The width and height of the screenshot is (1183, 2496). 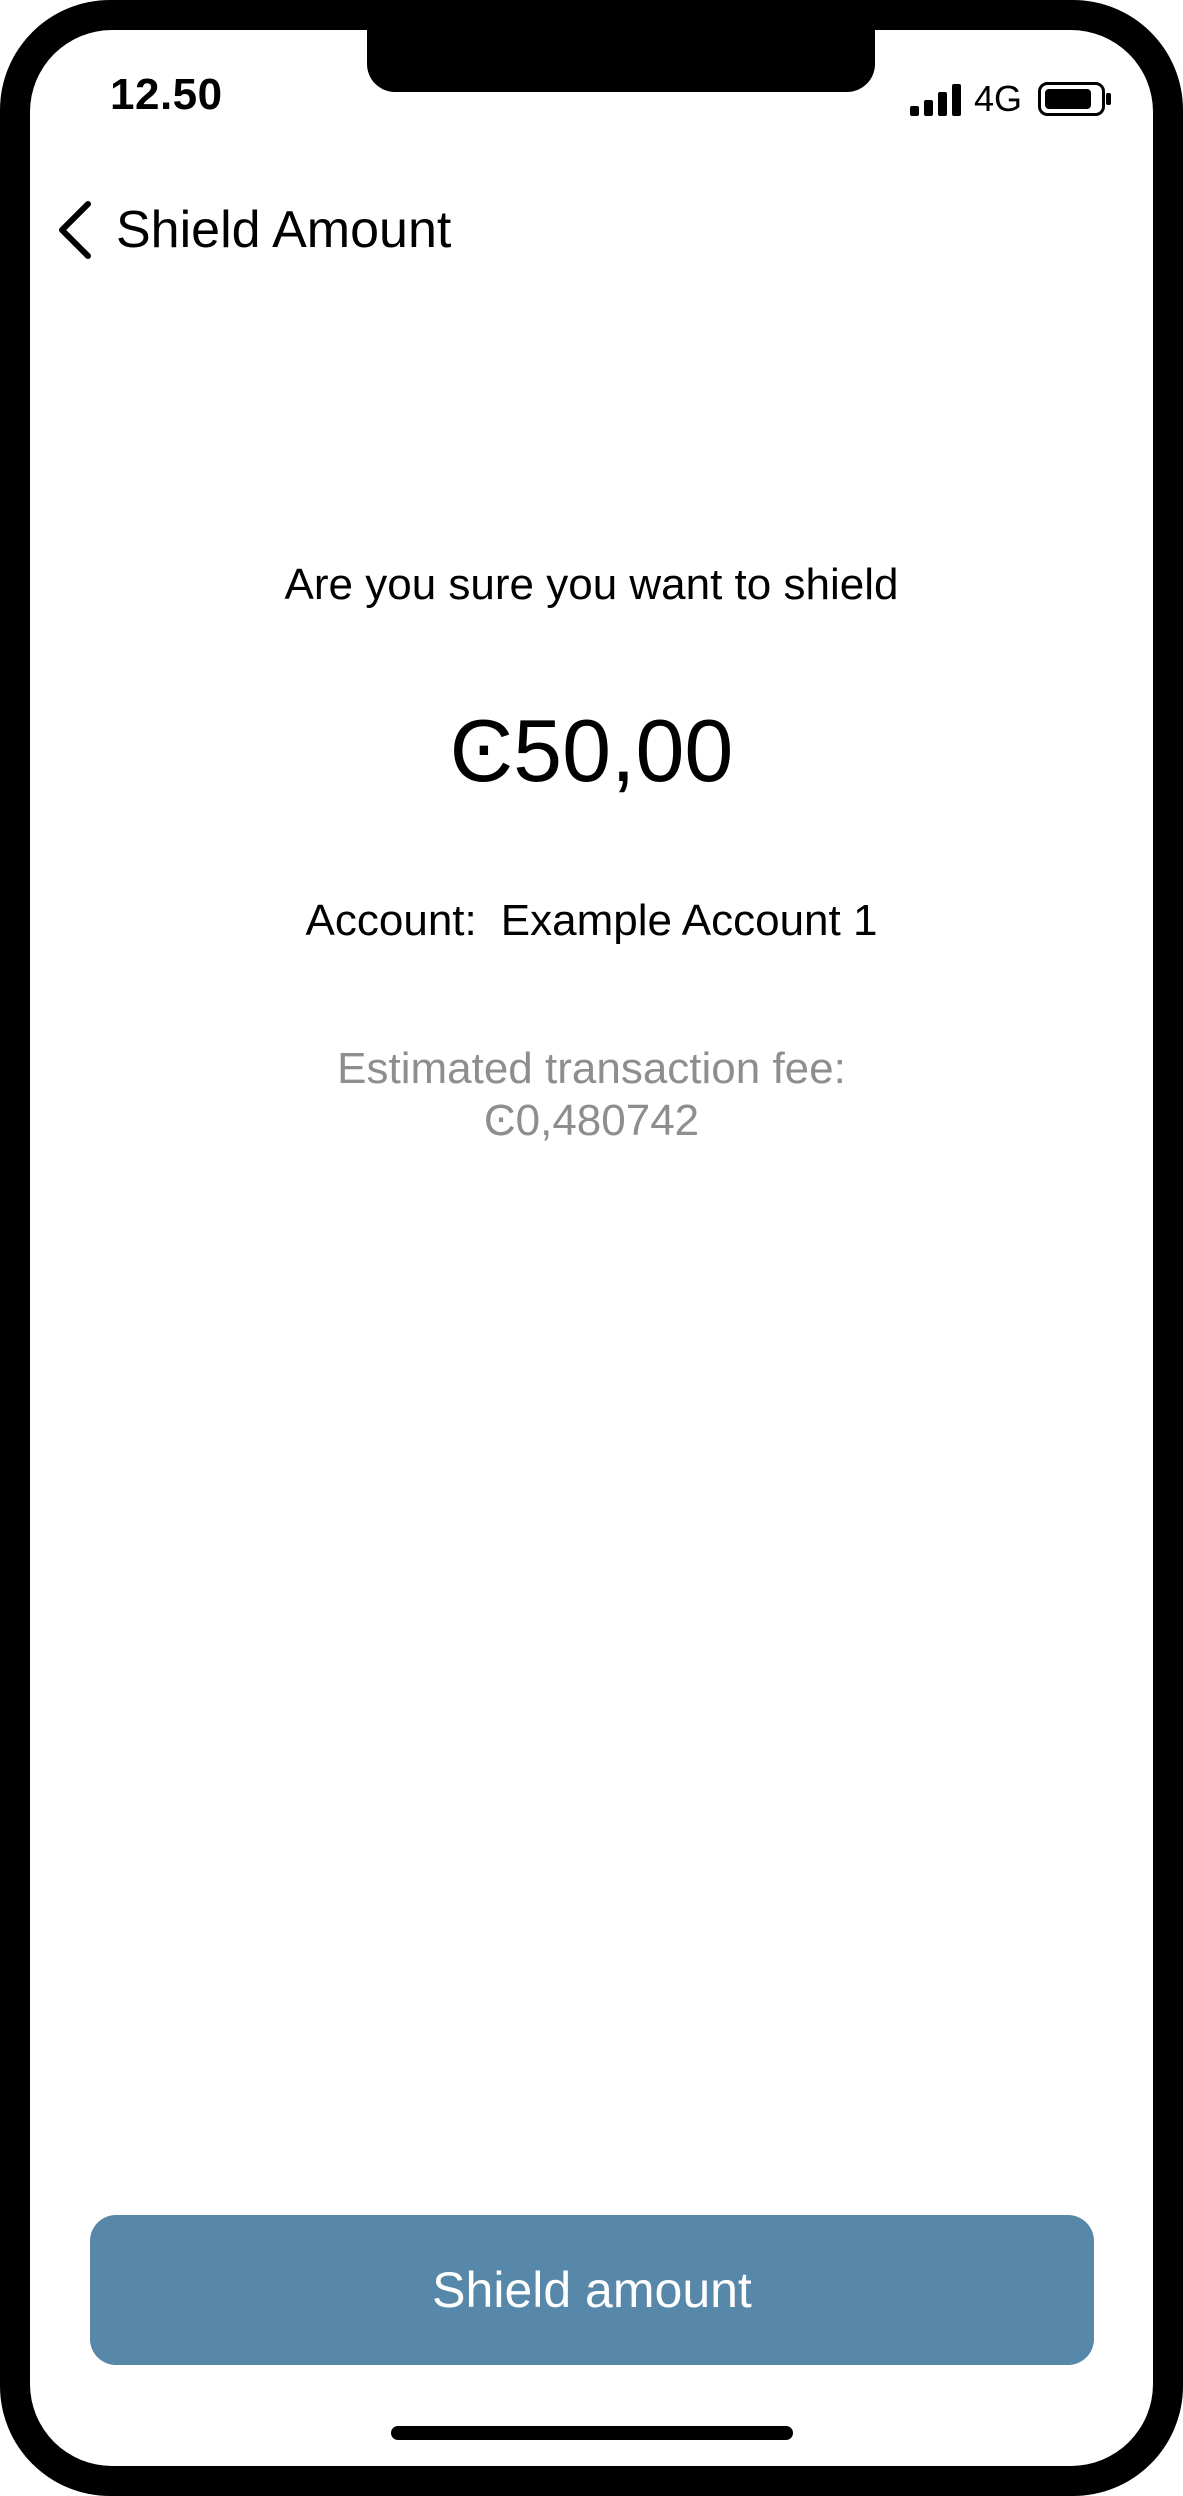 I want to click on account-label: Account:, so click(x=391, y=920).